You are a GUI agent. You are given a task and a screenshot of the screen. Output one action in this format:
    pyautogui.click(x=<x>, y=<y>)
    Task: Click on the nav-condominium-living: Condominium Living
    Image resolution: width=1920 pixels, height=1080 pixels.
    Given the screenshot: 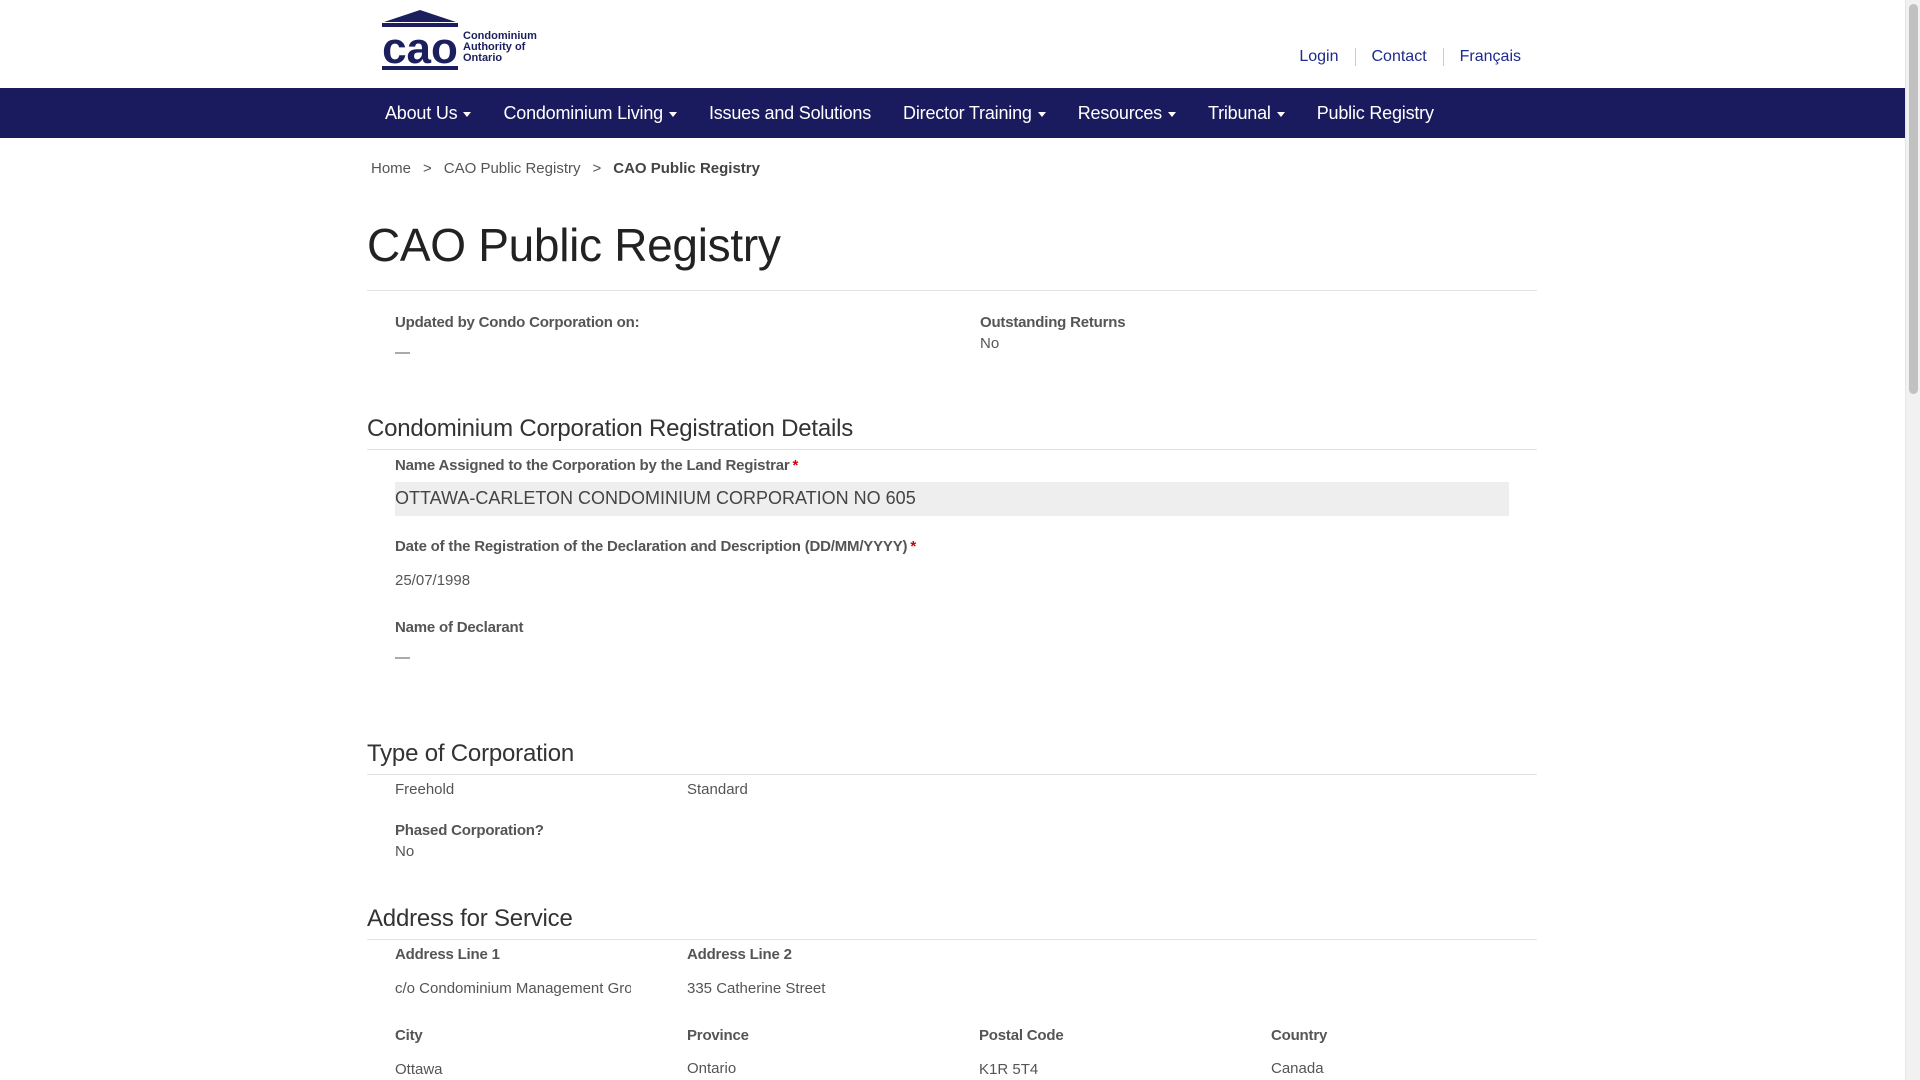 What is the action you would take?
    pyautogui.click(x=589, y=113)
    